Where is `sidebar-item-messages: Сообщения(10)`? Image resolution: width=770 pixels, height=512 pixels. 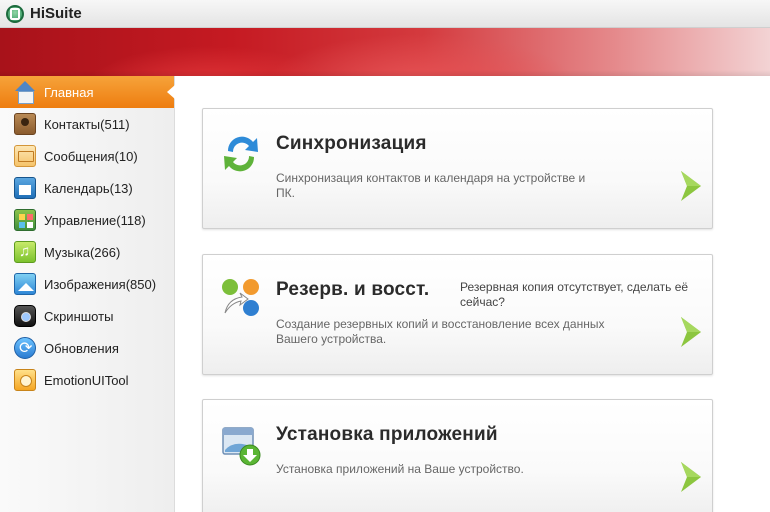
sidebar-item-messages: Сообщения(10) is located at coordinates (87, 156).